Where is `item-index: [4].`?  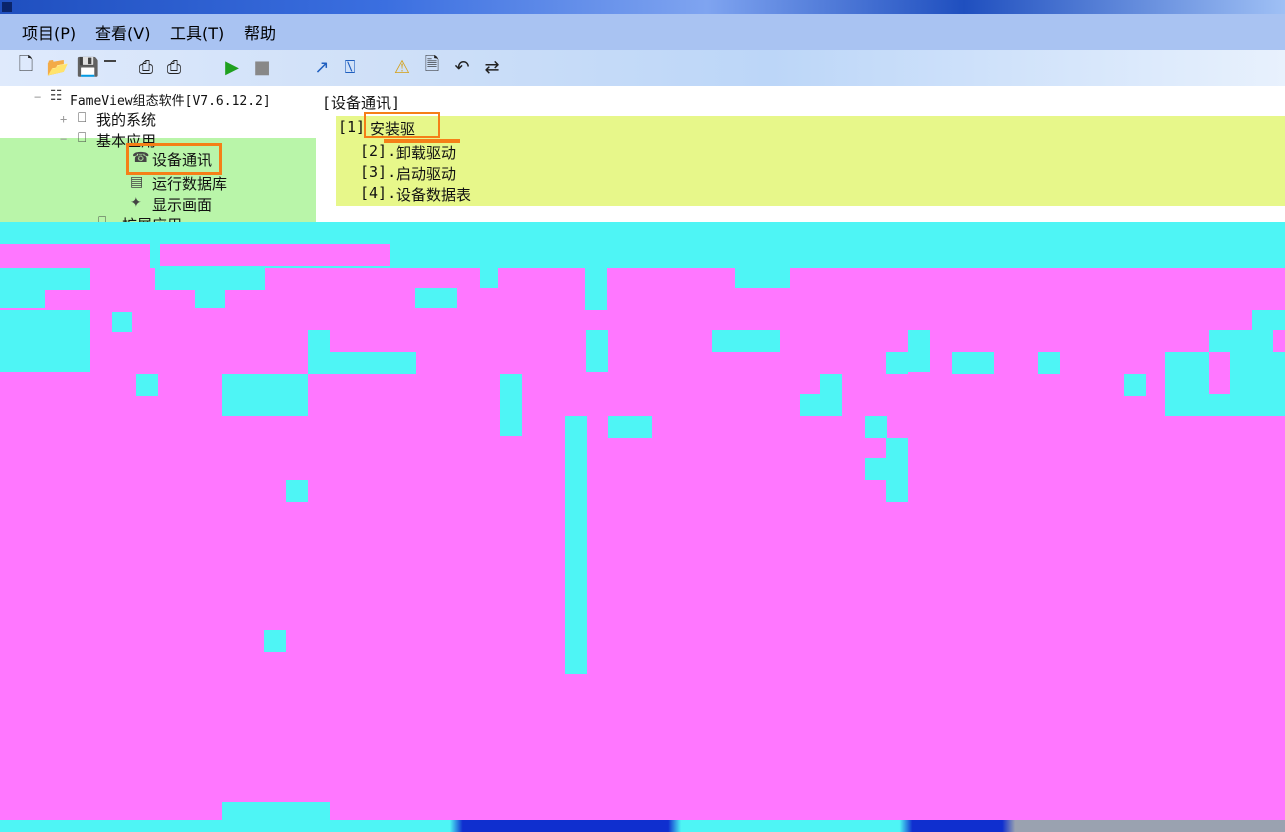 item-index: [4]. is located at coordinates (378, 193).